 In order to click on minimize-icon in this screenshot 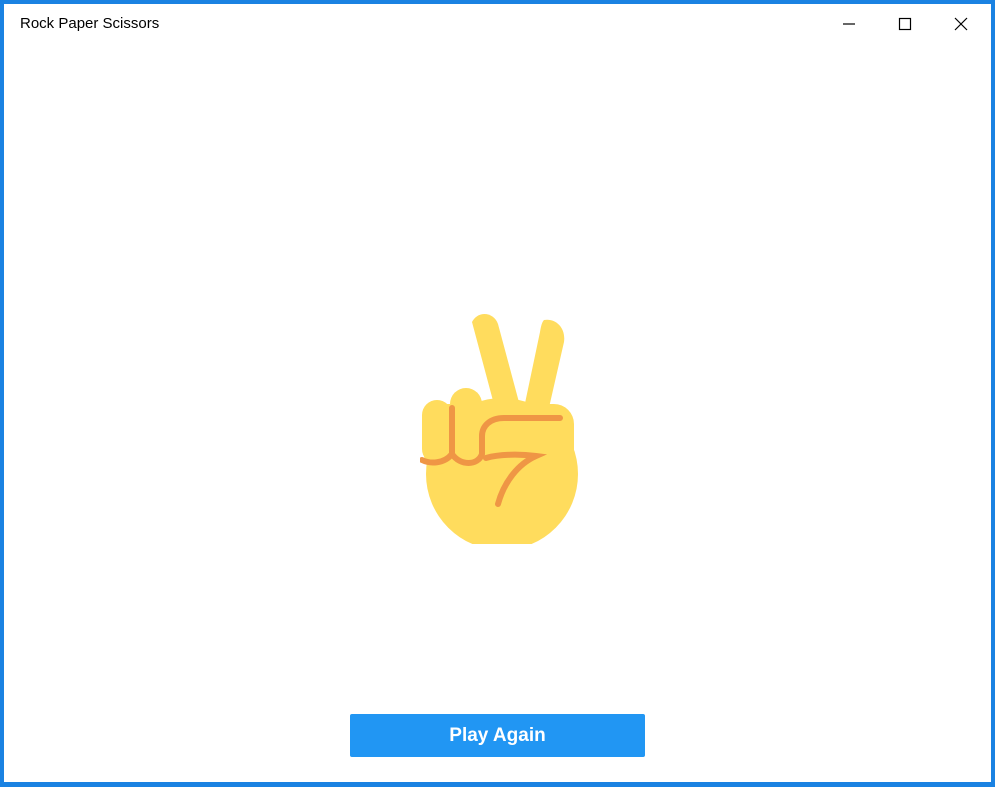, I will do `click(849, 24)`.